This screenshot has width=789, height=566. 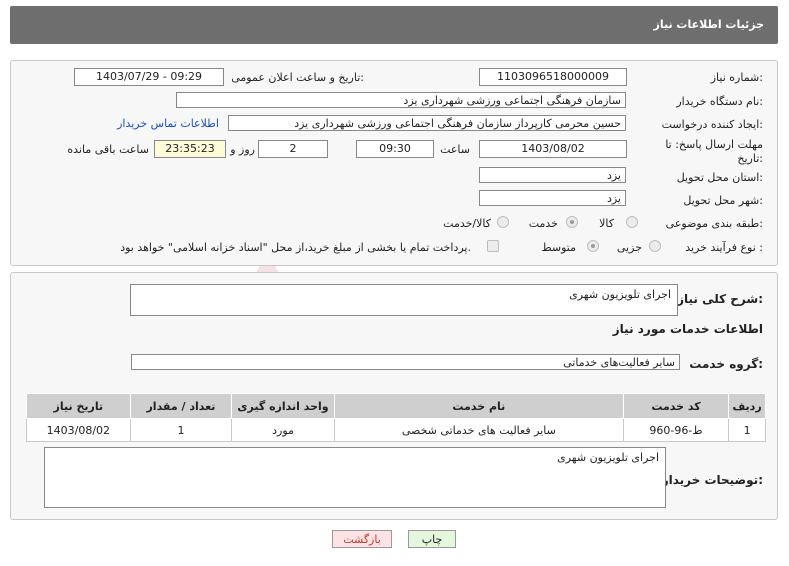 What do you see at coordinates (714, 223) in the screenshot?
I see `category-label: طبقه بندی موضوعی:` at bounding box center [714, 223].